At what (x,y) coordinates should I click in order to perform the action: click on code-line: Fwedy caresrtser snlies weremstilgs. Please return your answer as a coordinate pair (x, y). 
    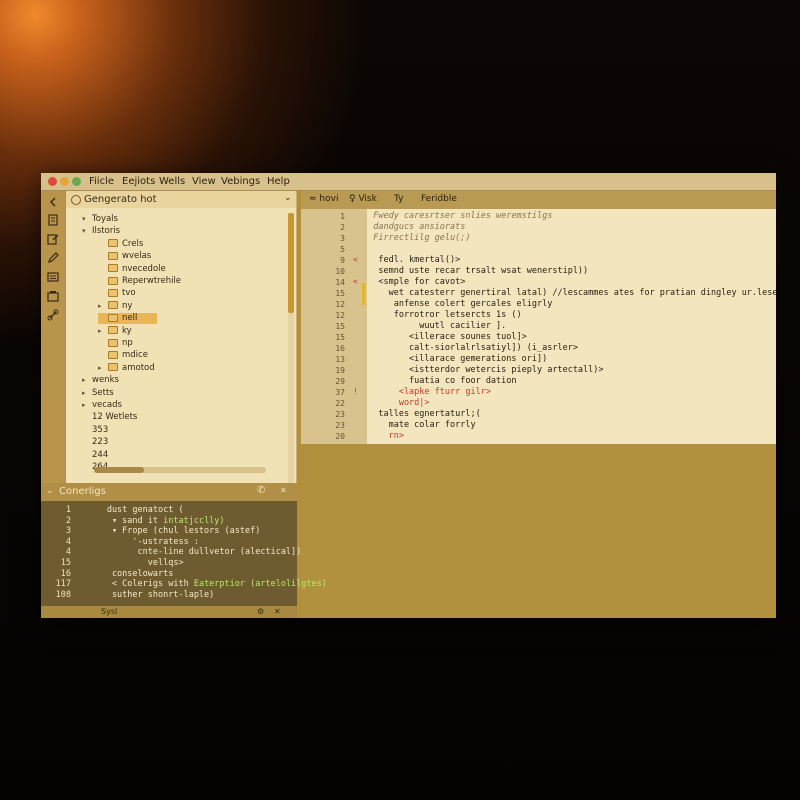
    Looking at the image, I should click on (458, 216).